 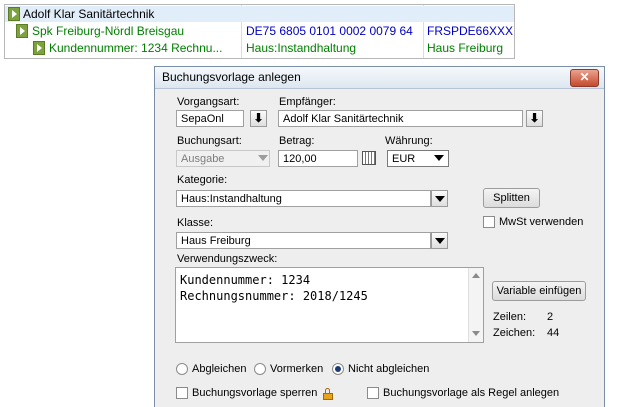 What do you see at coordinates (400, 118) in the screenshot?
I see `empfaenger-field: Adolf Klar Sanitärtechnik` at bounding box center [400, 118].